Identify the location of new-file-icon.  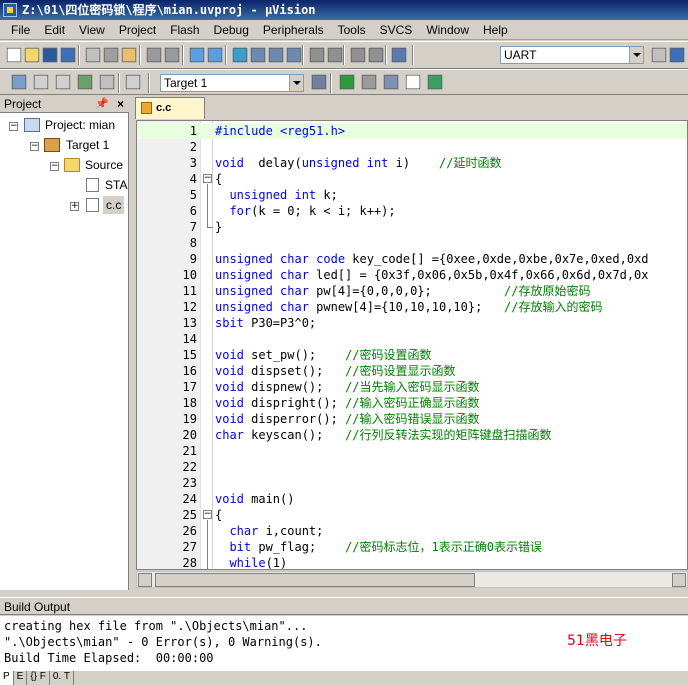
(14, 55).